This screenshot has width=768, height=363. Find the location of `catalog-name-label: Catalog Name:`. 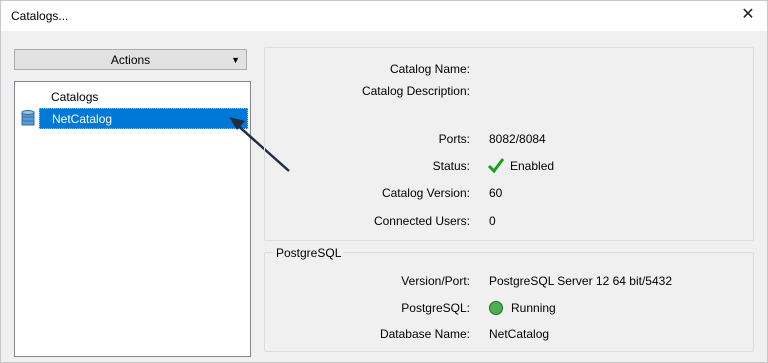

catalog-name-label: Catalog Name: is located at coordinates (429, 69).